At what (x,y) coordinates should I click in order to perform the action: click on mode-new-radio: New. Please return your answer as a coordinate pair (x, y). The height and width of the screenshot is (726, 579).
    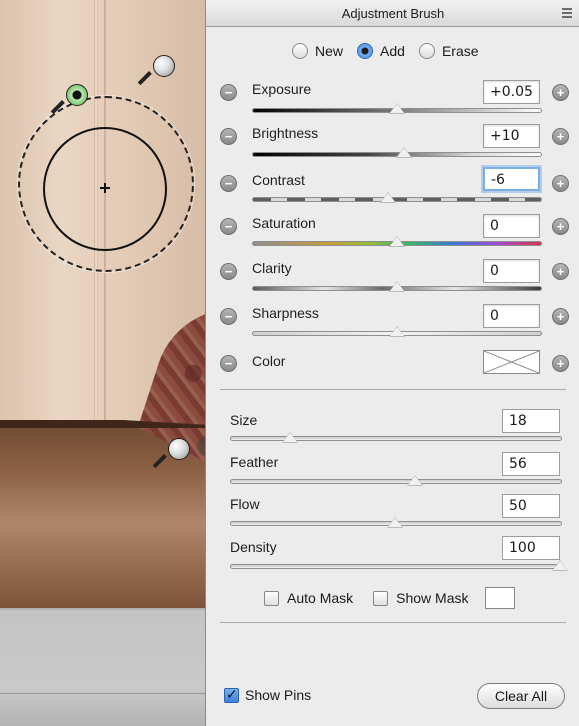
    Looking at the image, I should click on (317, 51).